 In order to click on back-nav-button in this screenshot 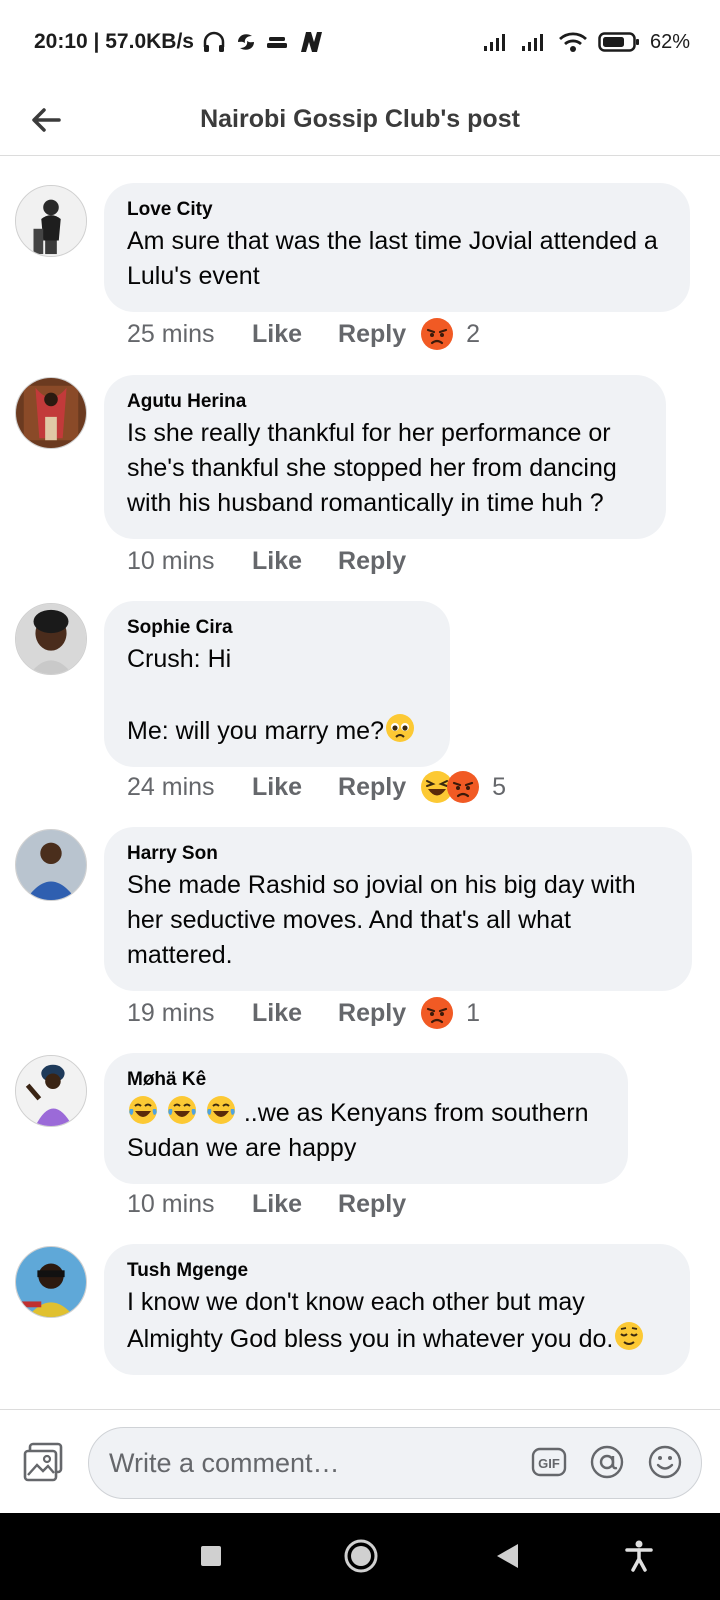, I will do `click(507, 1556)`.